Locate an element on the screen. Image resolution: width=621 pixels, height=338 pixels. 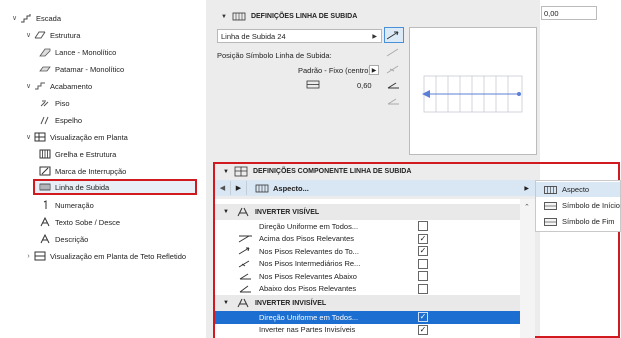
tree-item-piso: Piso is located at coordinates (54, 103).